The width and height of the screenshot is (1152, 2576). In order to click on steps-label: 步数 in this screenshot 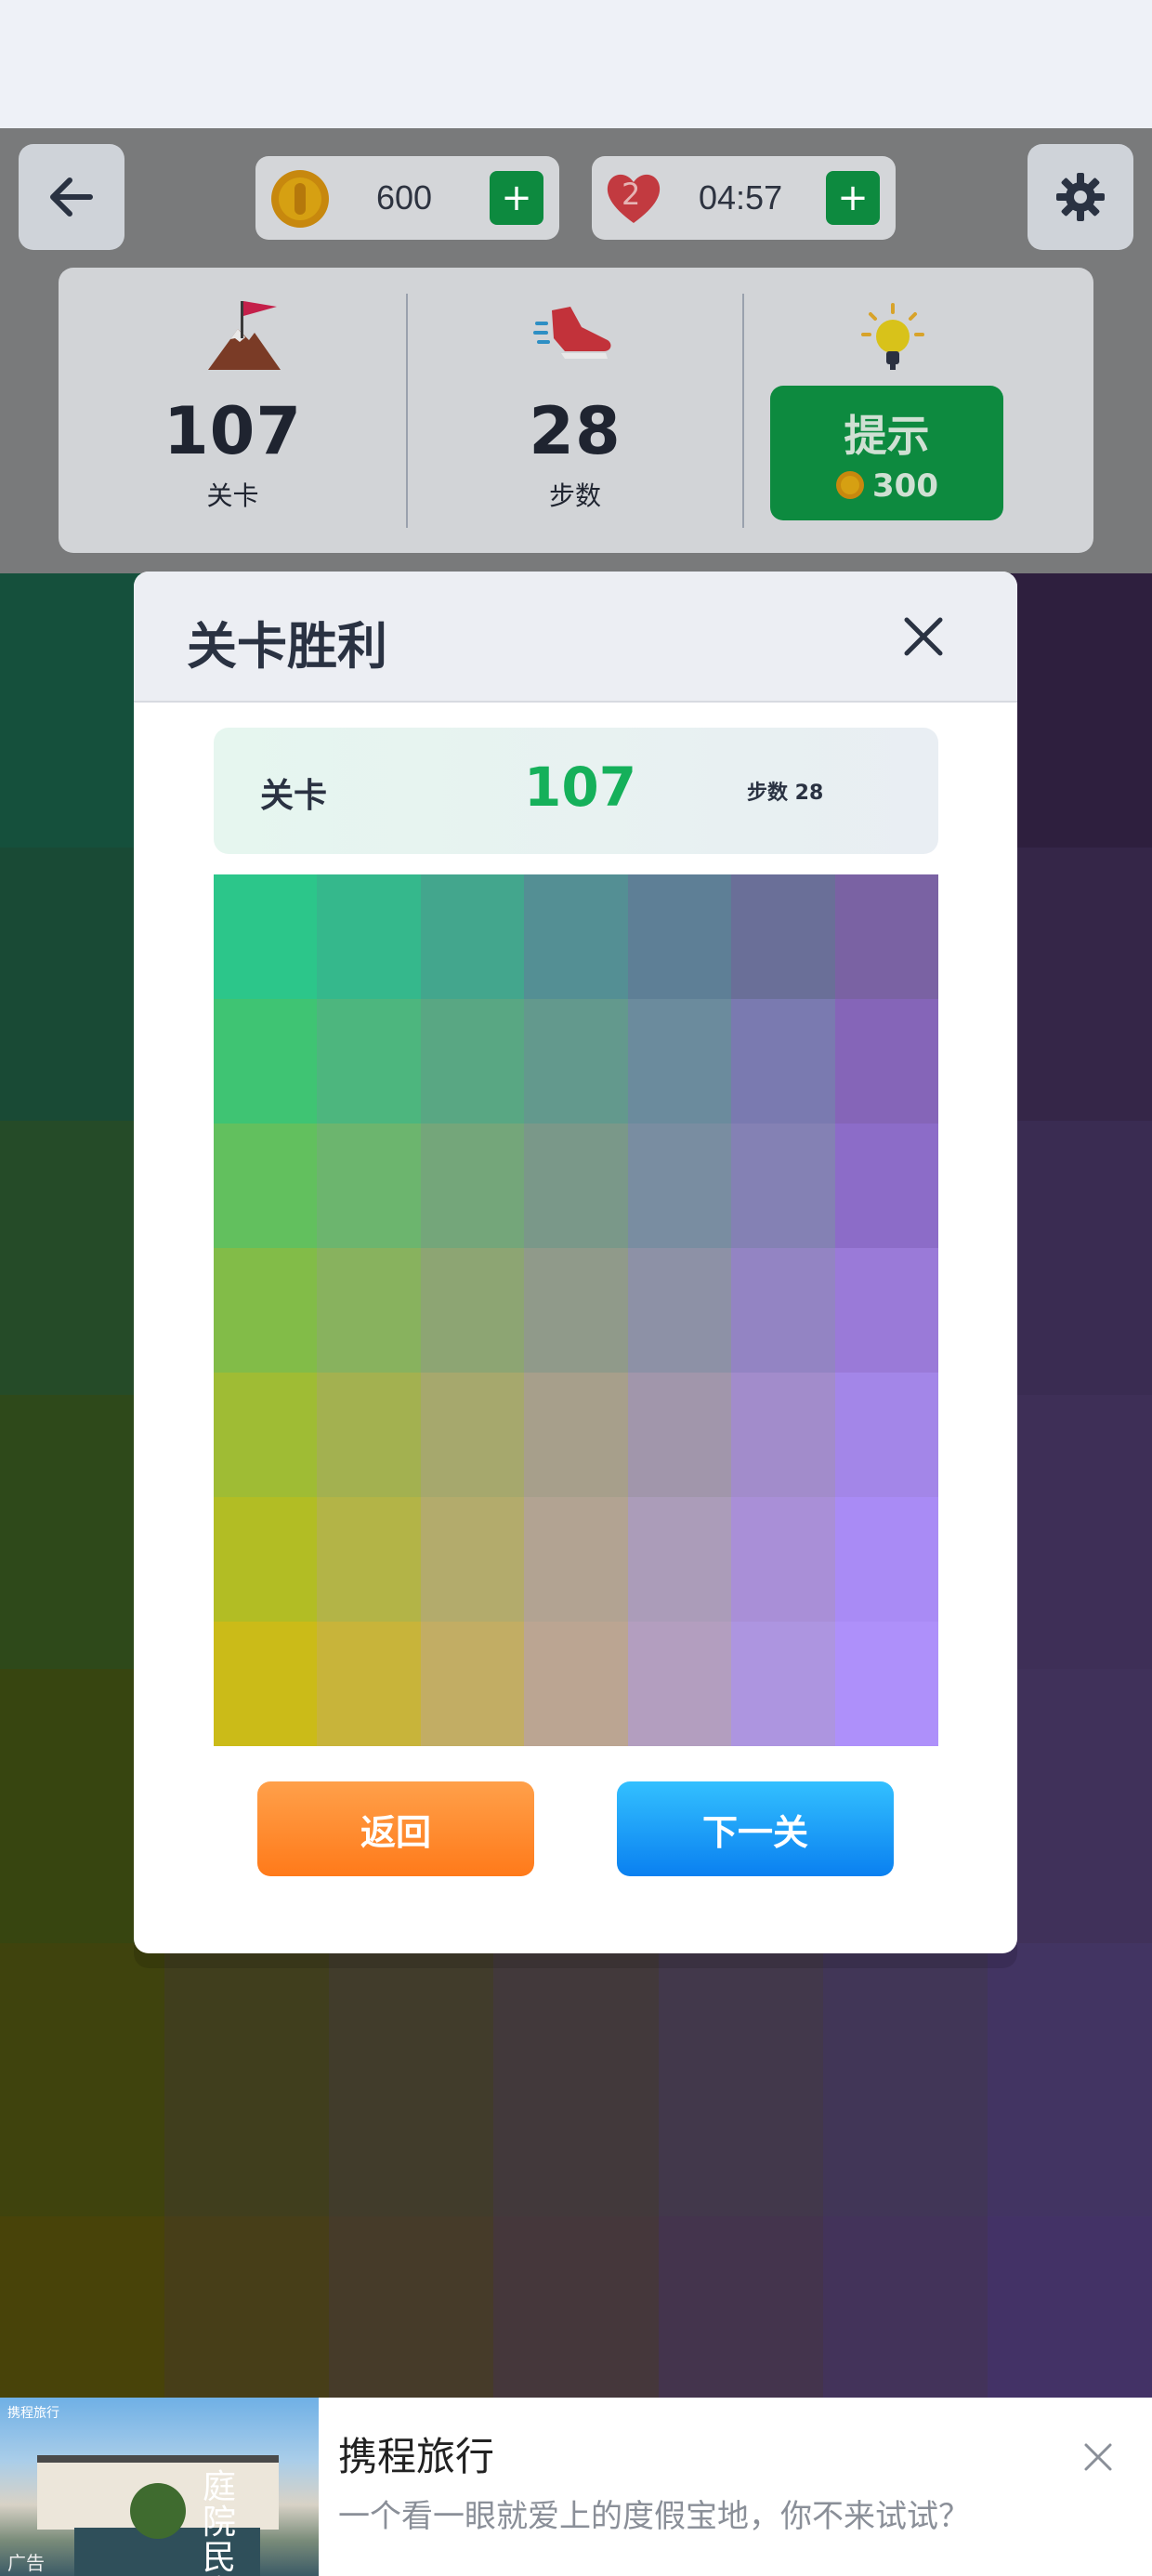, I will do `click(574, 495)`.